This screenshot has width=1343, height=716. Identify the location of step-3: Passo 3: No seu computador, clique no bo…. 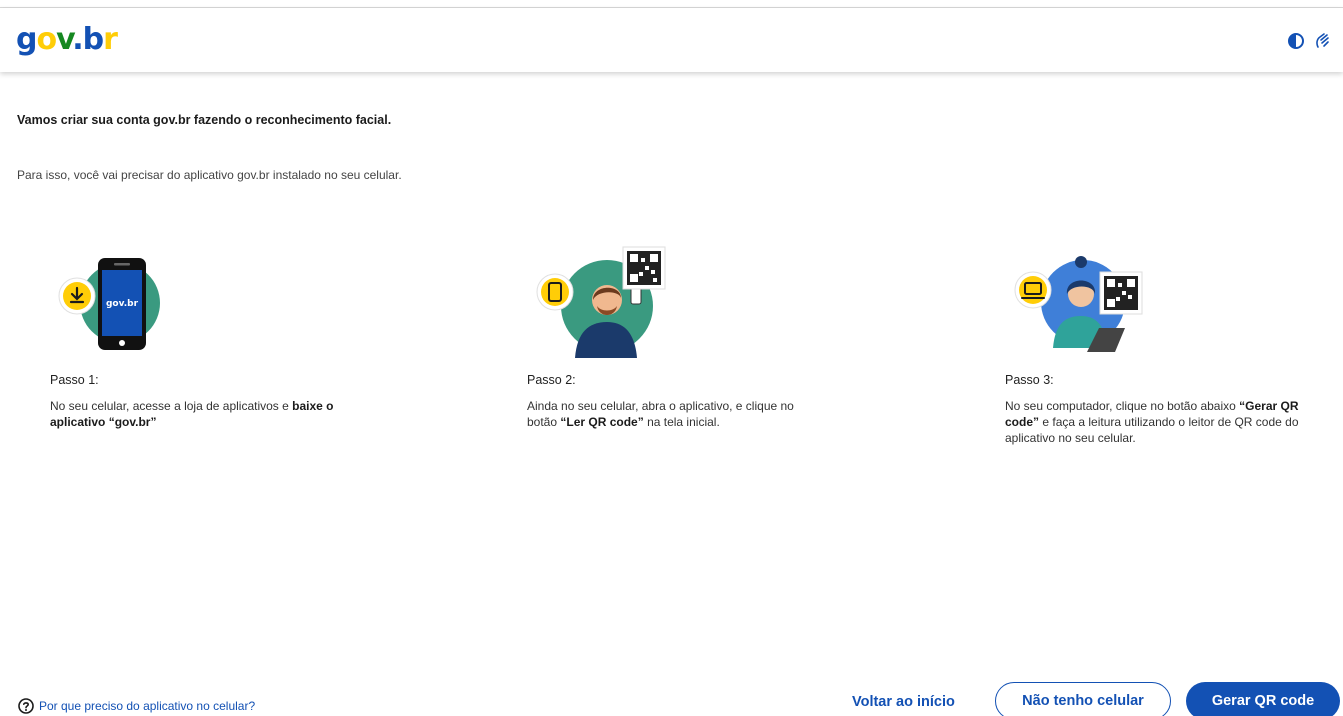
(1155, 342).